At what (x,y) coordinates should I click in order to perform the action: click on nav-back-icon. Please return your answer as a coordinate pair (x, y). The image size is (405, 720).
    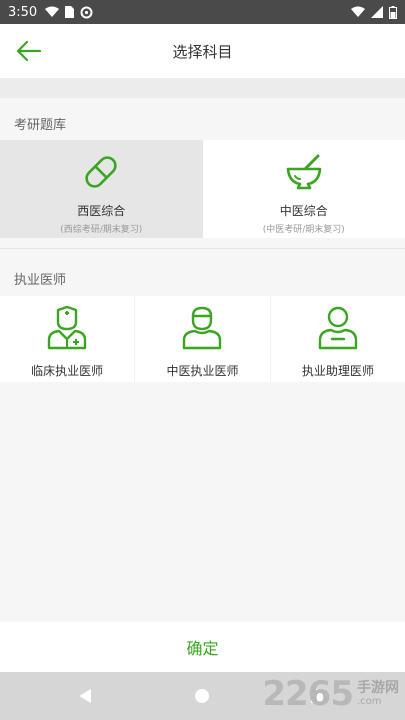
    Looking at the image, I should click on (85, 696).